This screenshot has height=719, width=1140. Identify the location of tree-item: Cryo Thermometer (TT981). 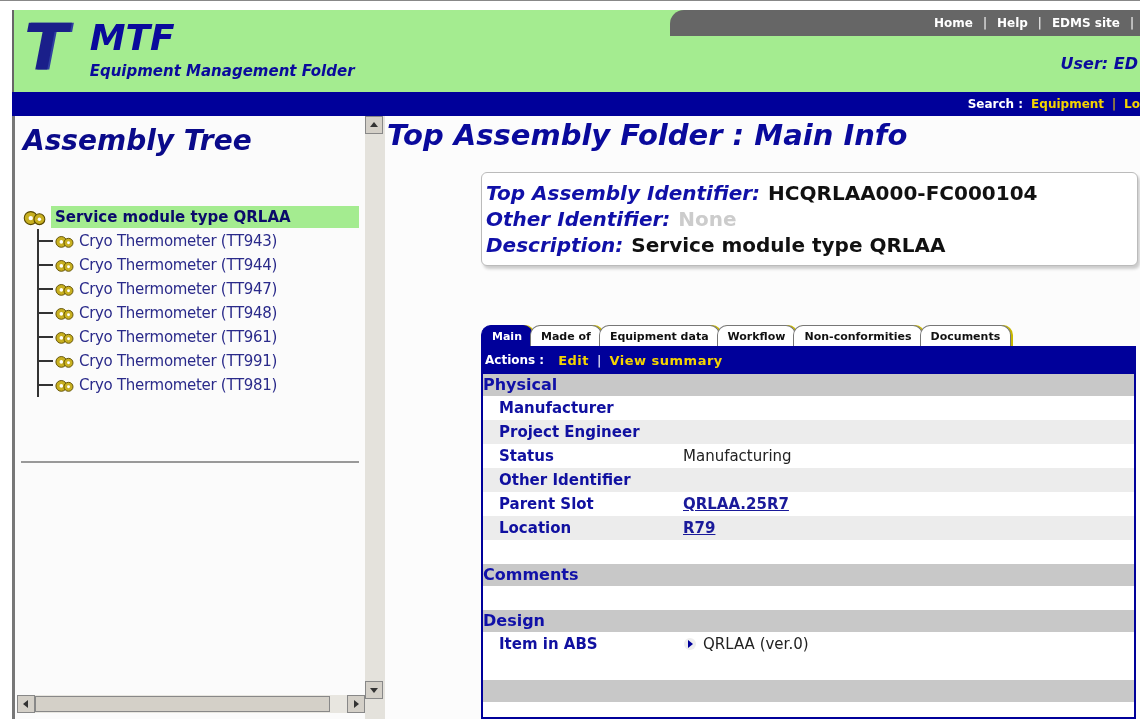
(178, 385).